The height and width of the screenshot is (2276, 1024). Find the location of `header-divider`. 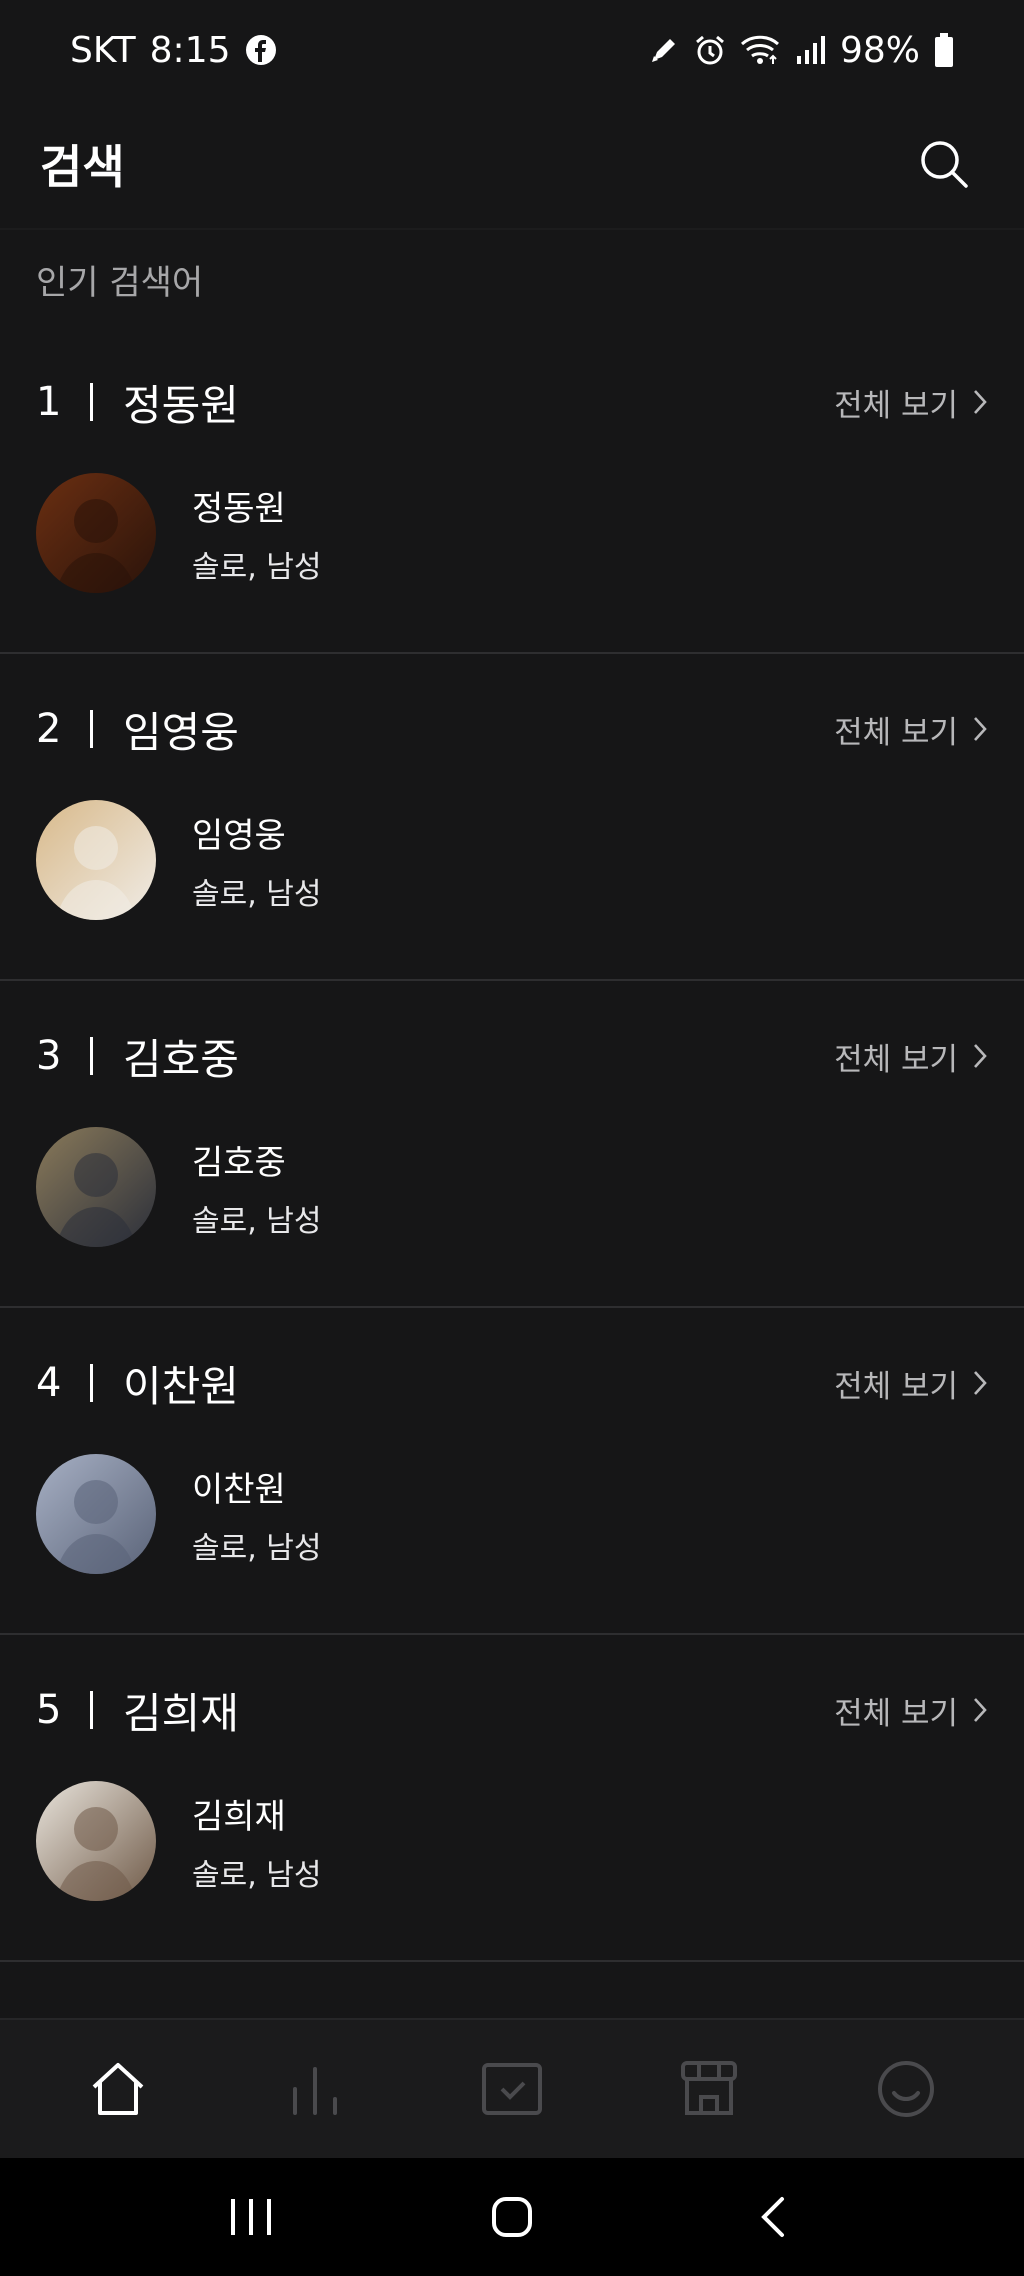

header-divider is located at coordinates (512, 229).